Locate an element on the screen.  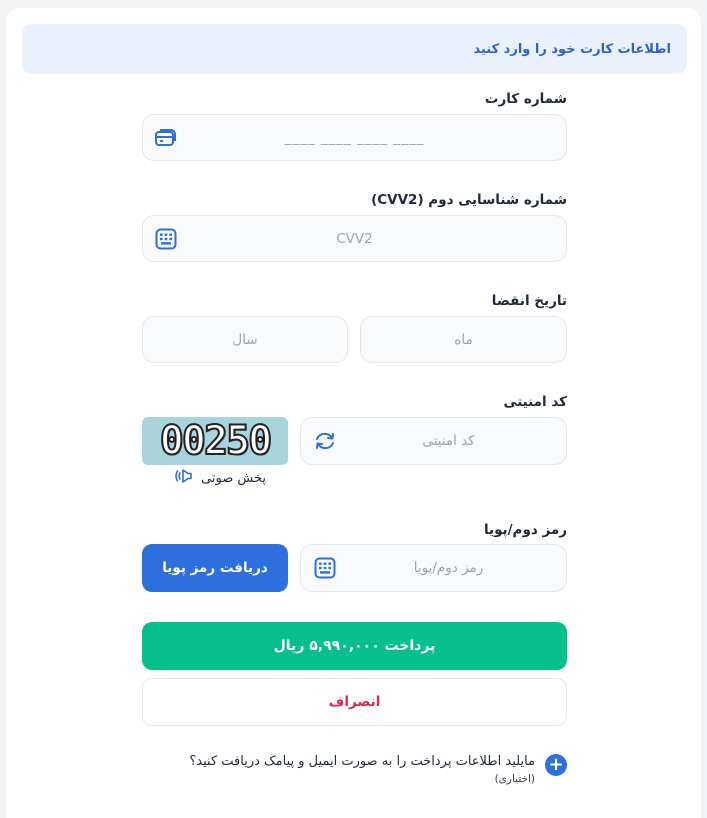
speaker-icon is located at coordinates (186, 478).